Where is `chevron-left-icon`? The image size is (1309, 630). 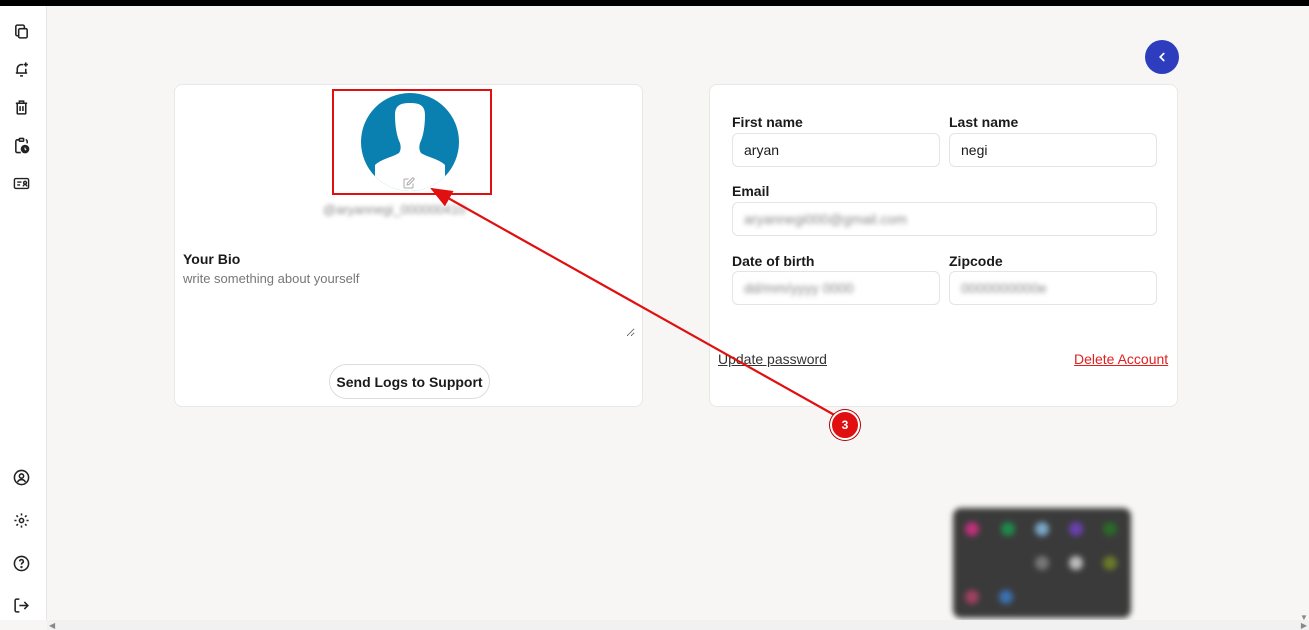 chevron-left-icon is located at coordinates (1162, 57).